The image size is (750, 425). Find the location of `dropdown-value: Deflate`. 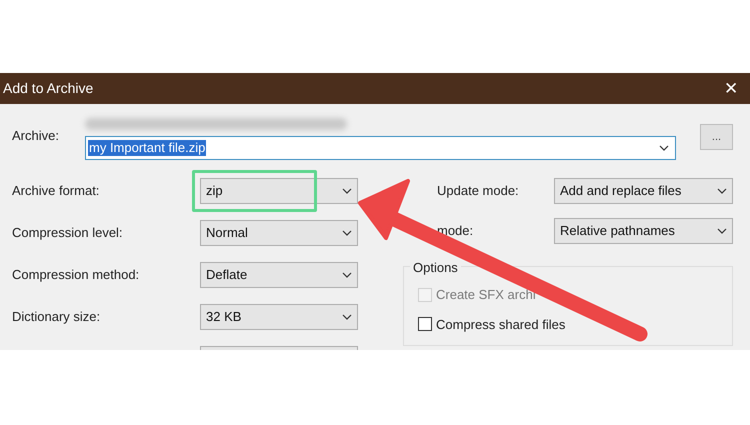

dropdown-value: Deflate is located at coordinates (227, 275).